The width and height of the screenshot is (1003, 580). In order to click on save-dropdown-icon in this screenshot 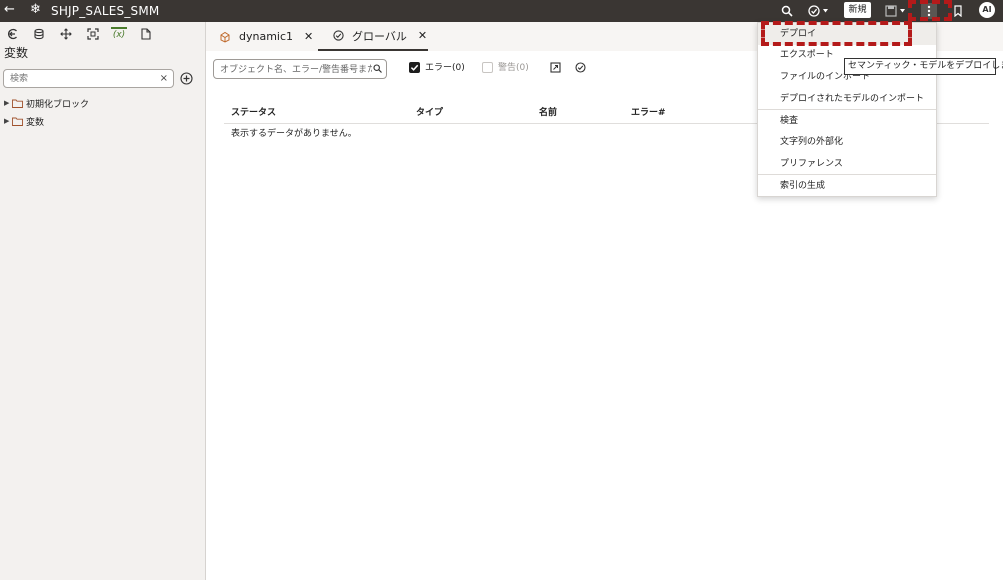, I will do `click(897, 11)`.